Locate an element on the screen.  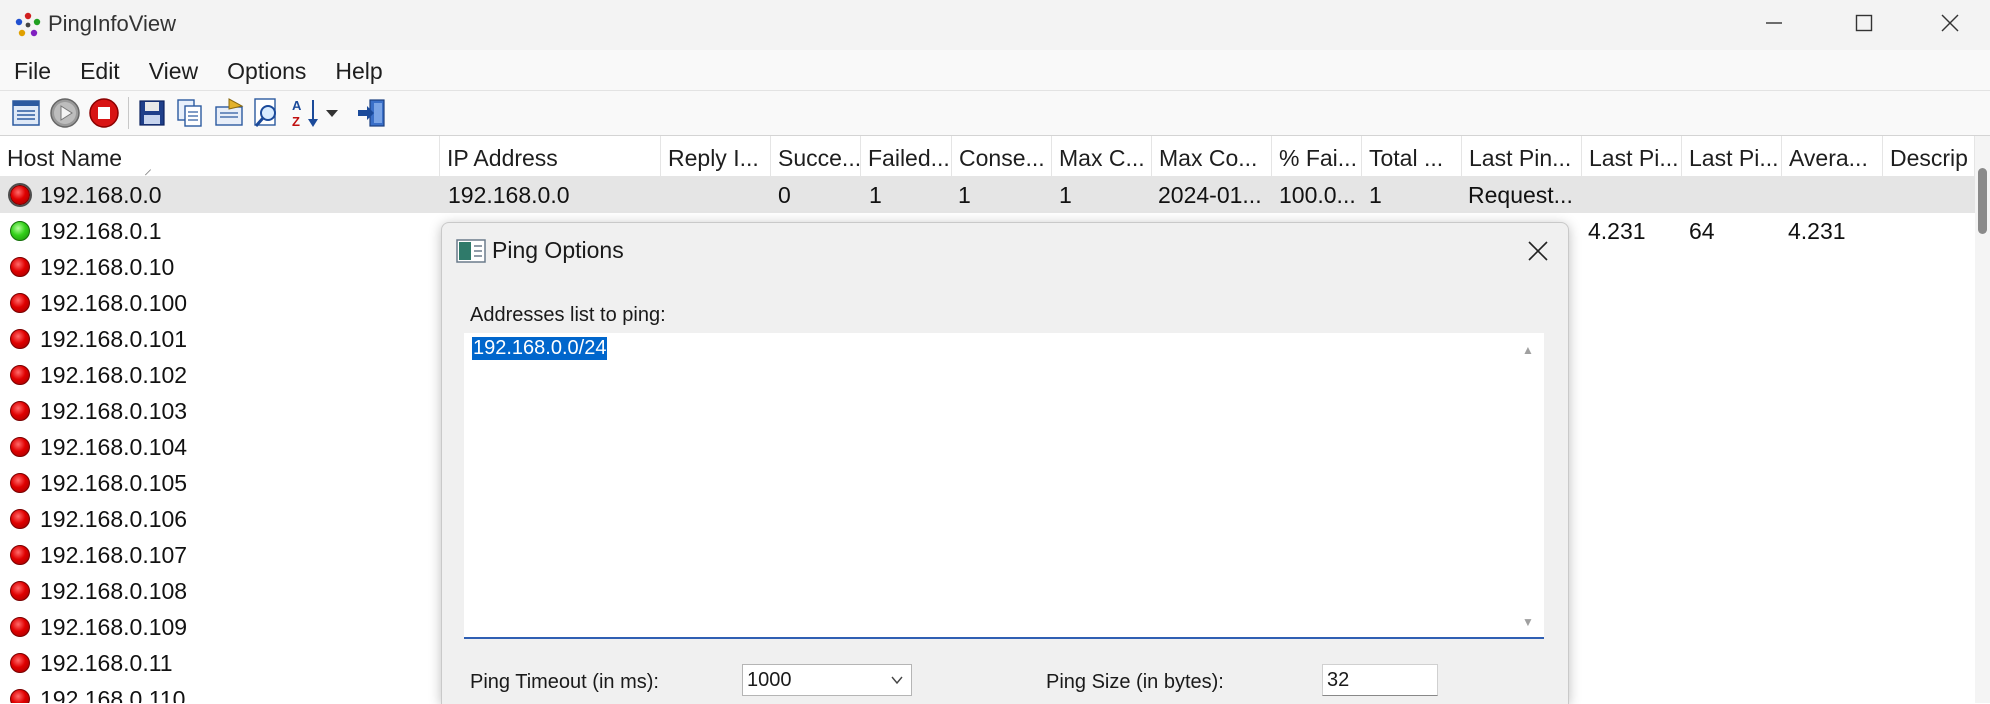
cell-host: 192.168.0.110 is located at coordinates (113, 694).